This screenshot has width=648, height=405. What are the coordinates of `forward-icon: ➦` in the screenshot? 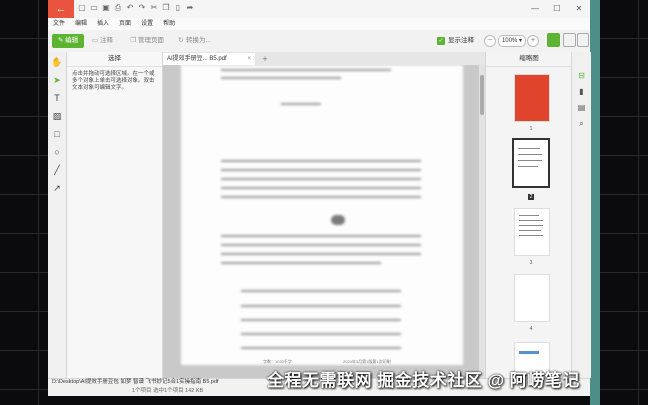 It's located at (190, 8).